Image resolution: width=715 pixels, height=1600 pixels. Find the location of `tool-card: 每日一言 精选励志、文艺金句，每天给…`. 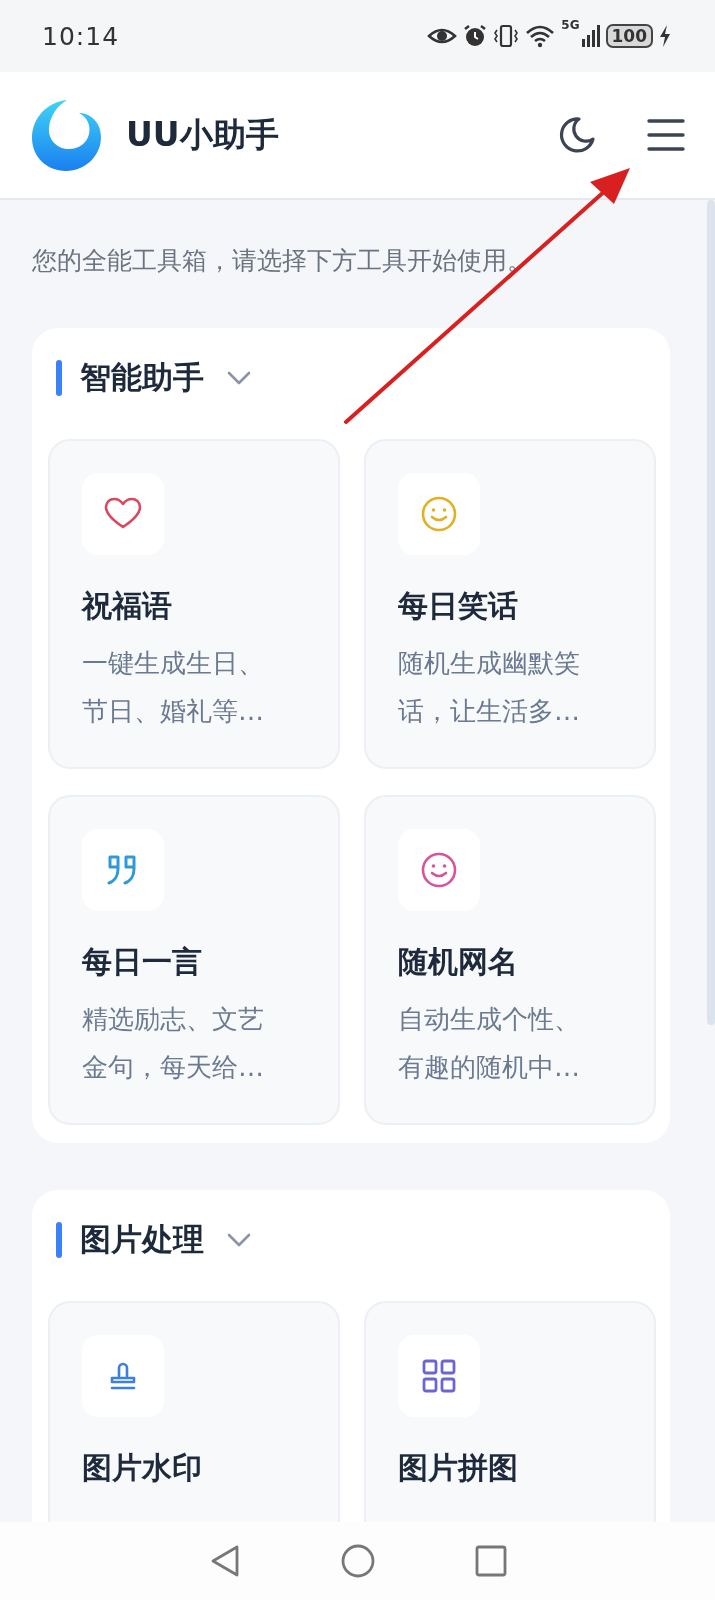

tool-card: 每日一言 精选励志、文艺金句，每天给… is located at coordinates (194, 960).